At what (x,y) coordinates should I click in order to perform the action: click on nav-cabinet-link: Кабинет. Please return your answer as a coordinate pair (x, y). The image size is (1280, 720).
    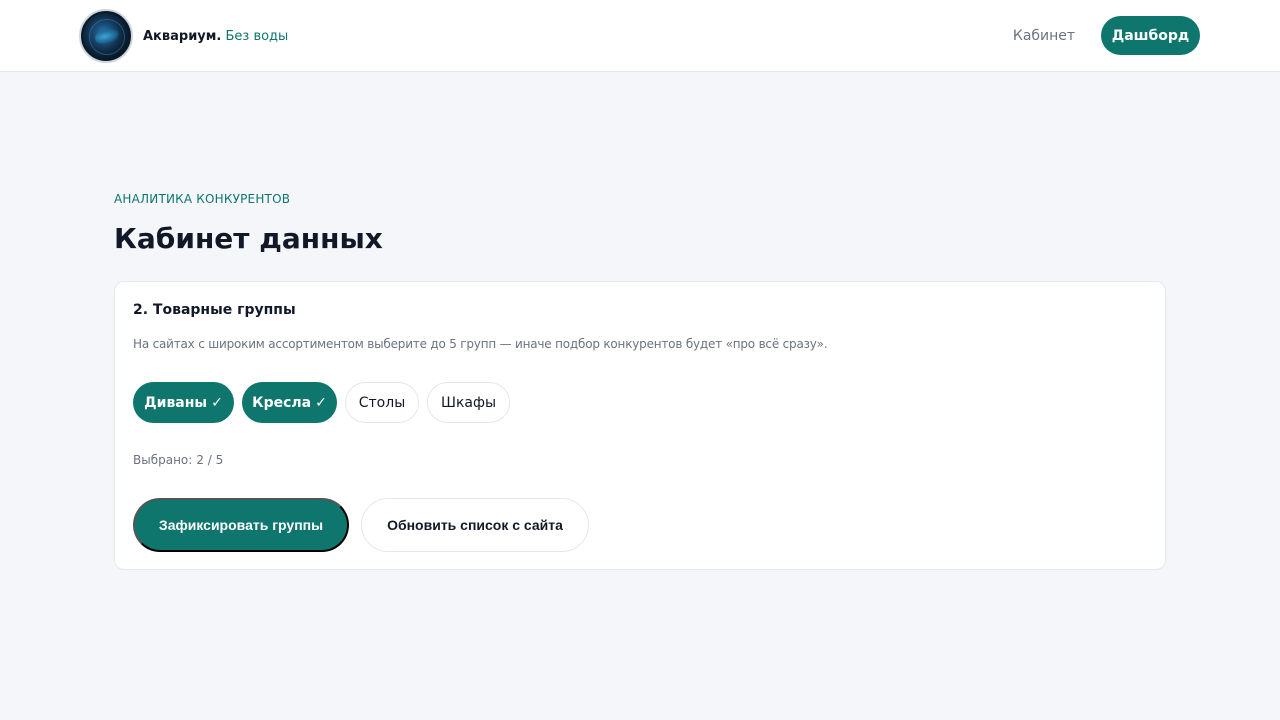
    Looking at the image, I should click on (1044, 36).